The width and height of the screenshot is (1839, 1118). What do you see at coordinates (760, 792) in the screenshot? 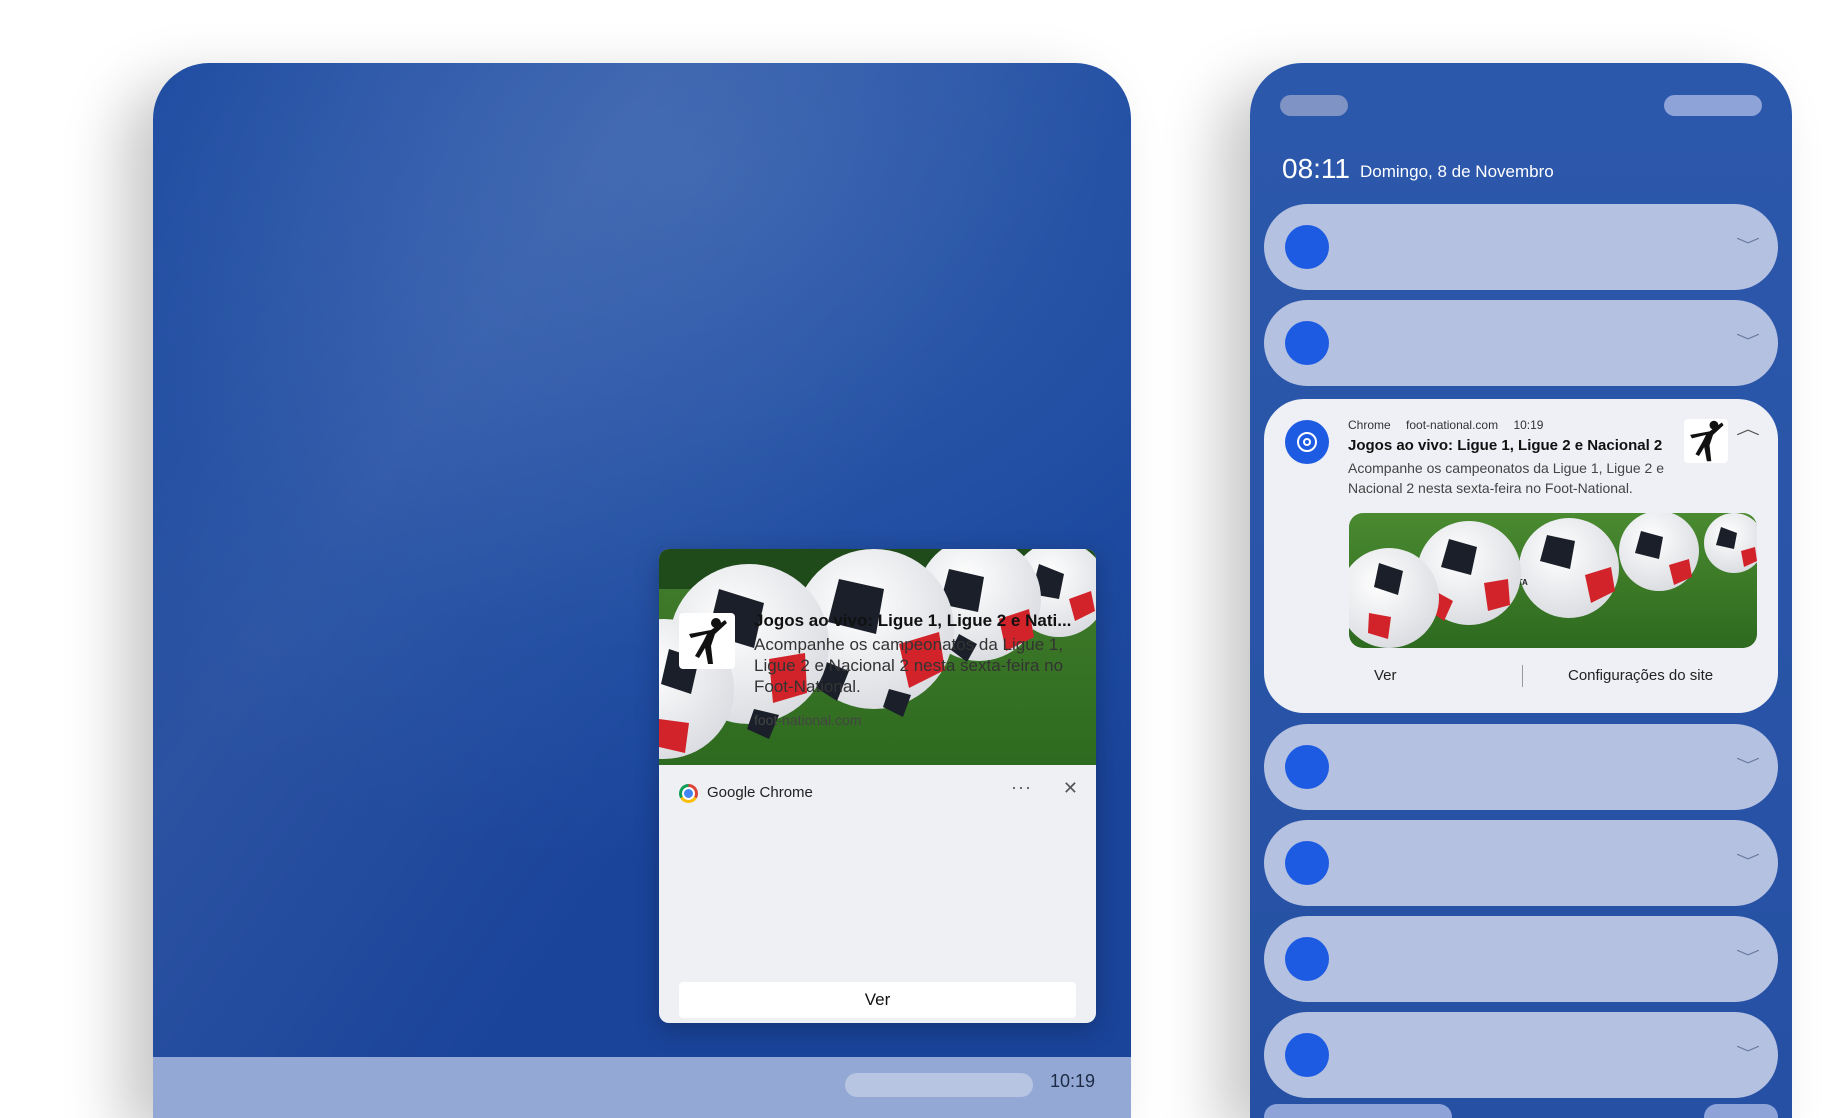
I see `toast-app-name: Google Chrome` at bounding box center [760, 792].